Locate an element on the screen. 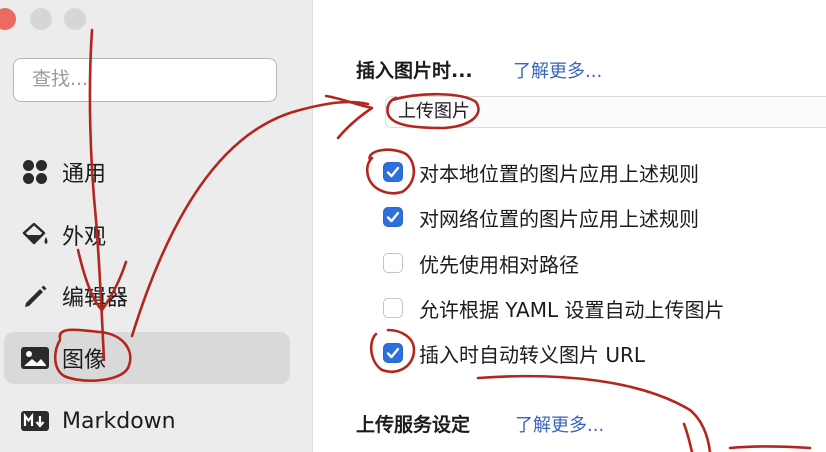 The height and width of the screenshot is (452, 826). option-relative-path: 优先使用相对路径 is located at coordinates (481, 263).